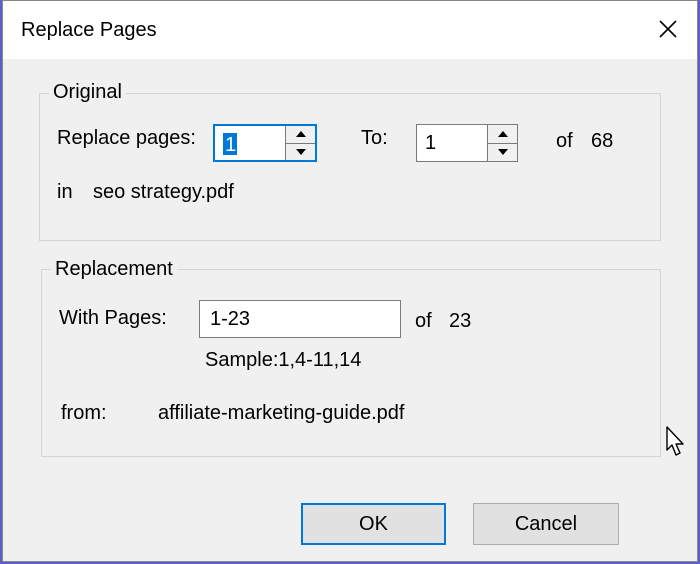 This screenshot has width=700, height=564. I want to click on original-of-label: of, so click(564, 141).